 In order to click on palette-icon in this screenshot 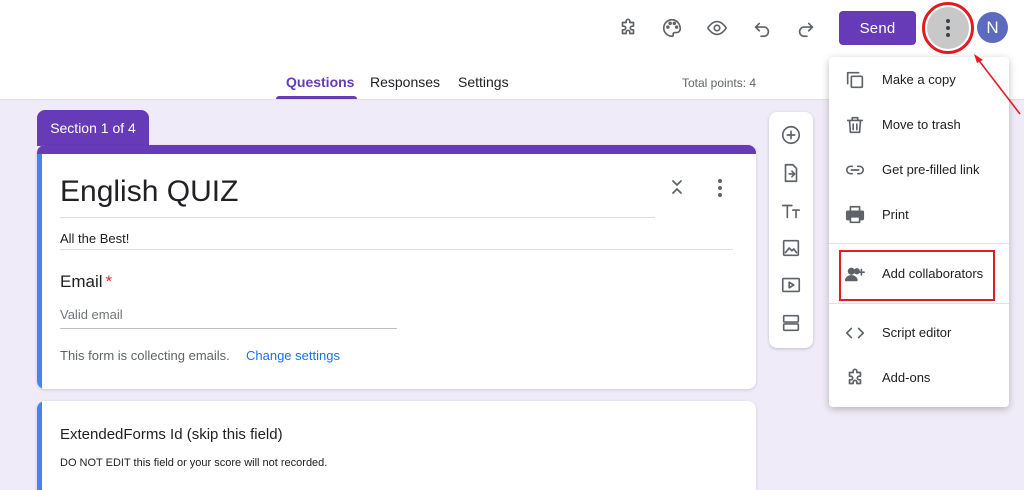, I will do `click(672, 28)`.